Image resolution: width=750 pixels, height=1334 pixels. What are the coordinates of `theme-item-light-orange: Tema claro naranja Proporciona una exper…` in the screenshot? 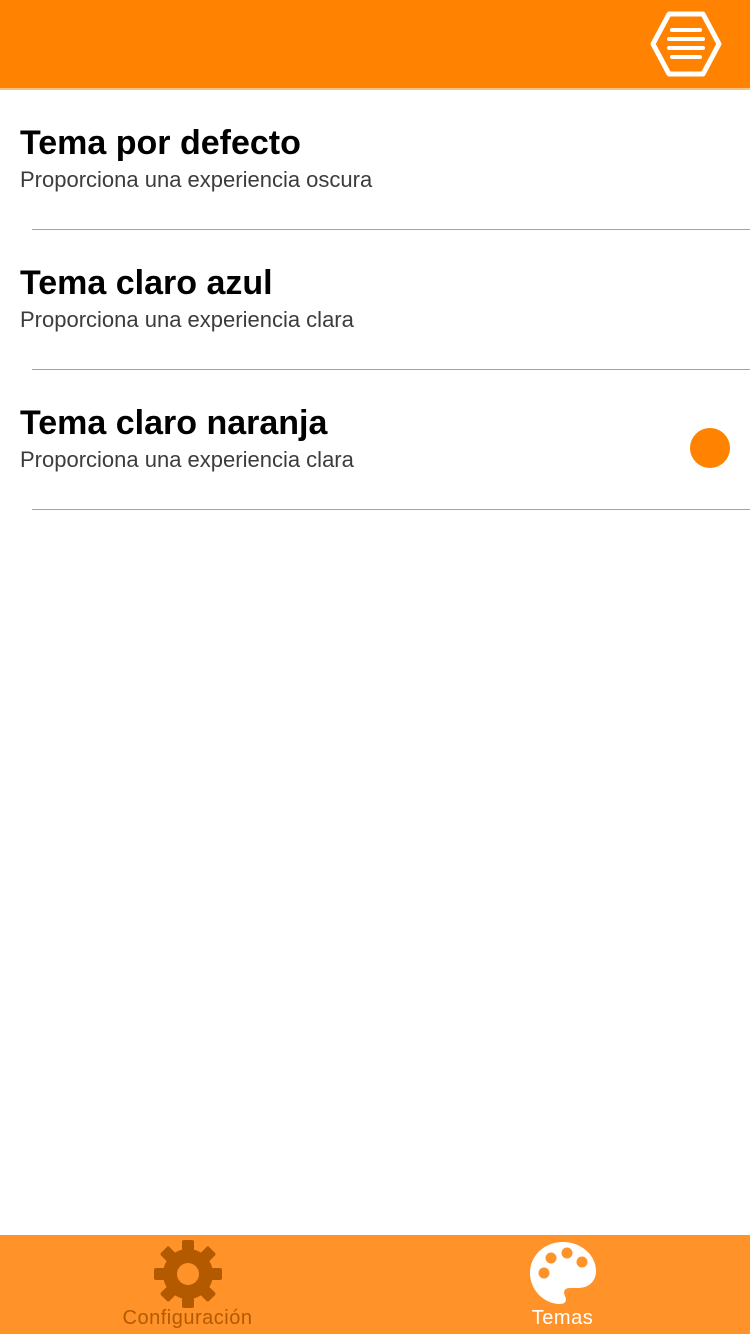 It's located at (375, 440).